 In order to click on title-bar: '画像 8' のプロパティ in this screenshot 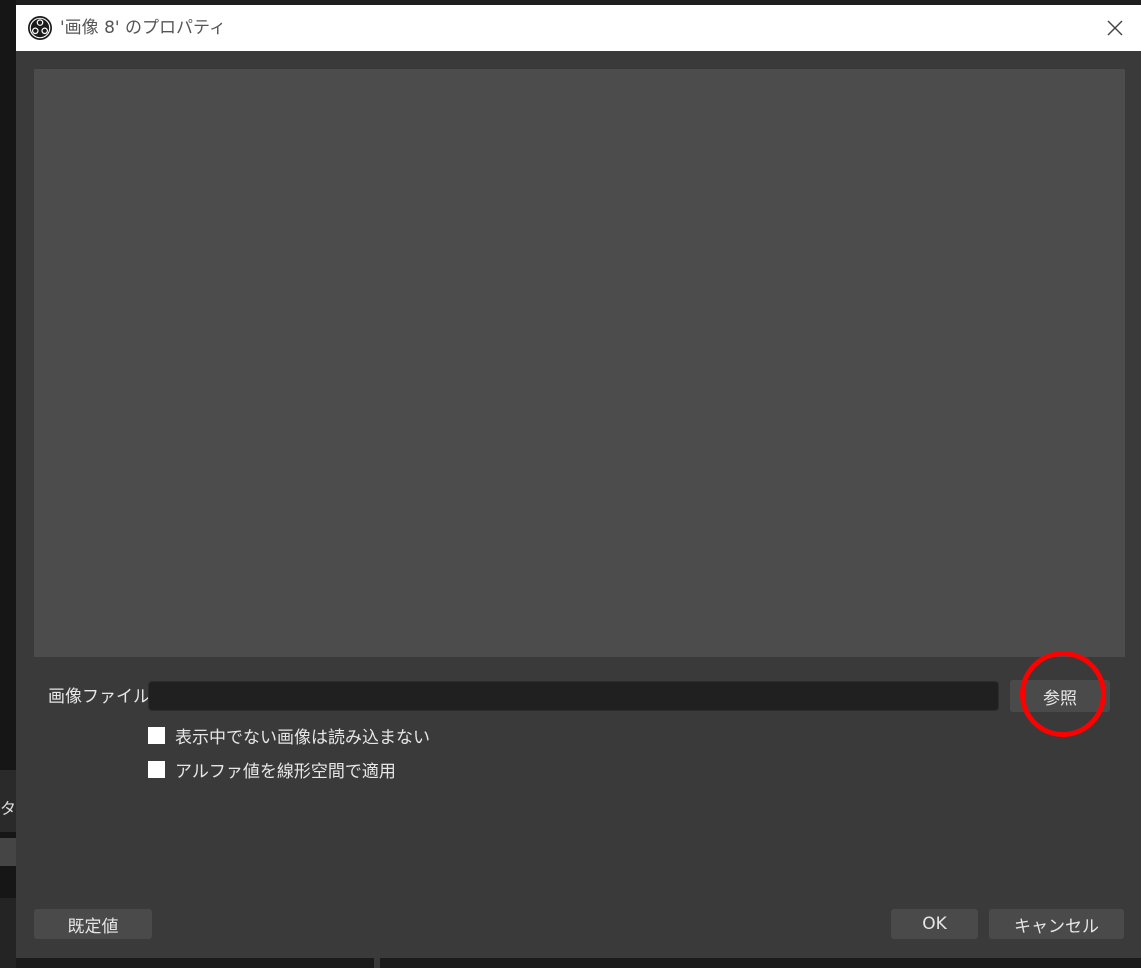, I will do `click(578, 28)`.